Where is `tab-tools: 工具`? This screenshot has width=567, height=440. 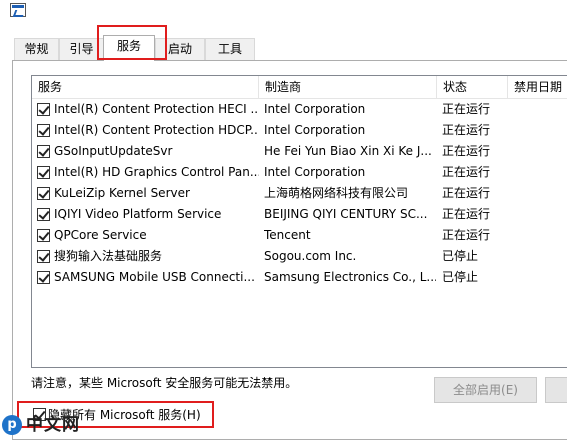 tab-tools: 工具 is located at coordinates (230, 49).